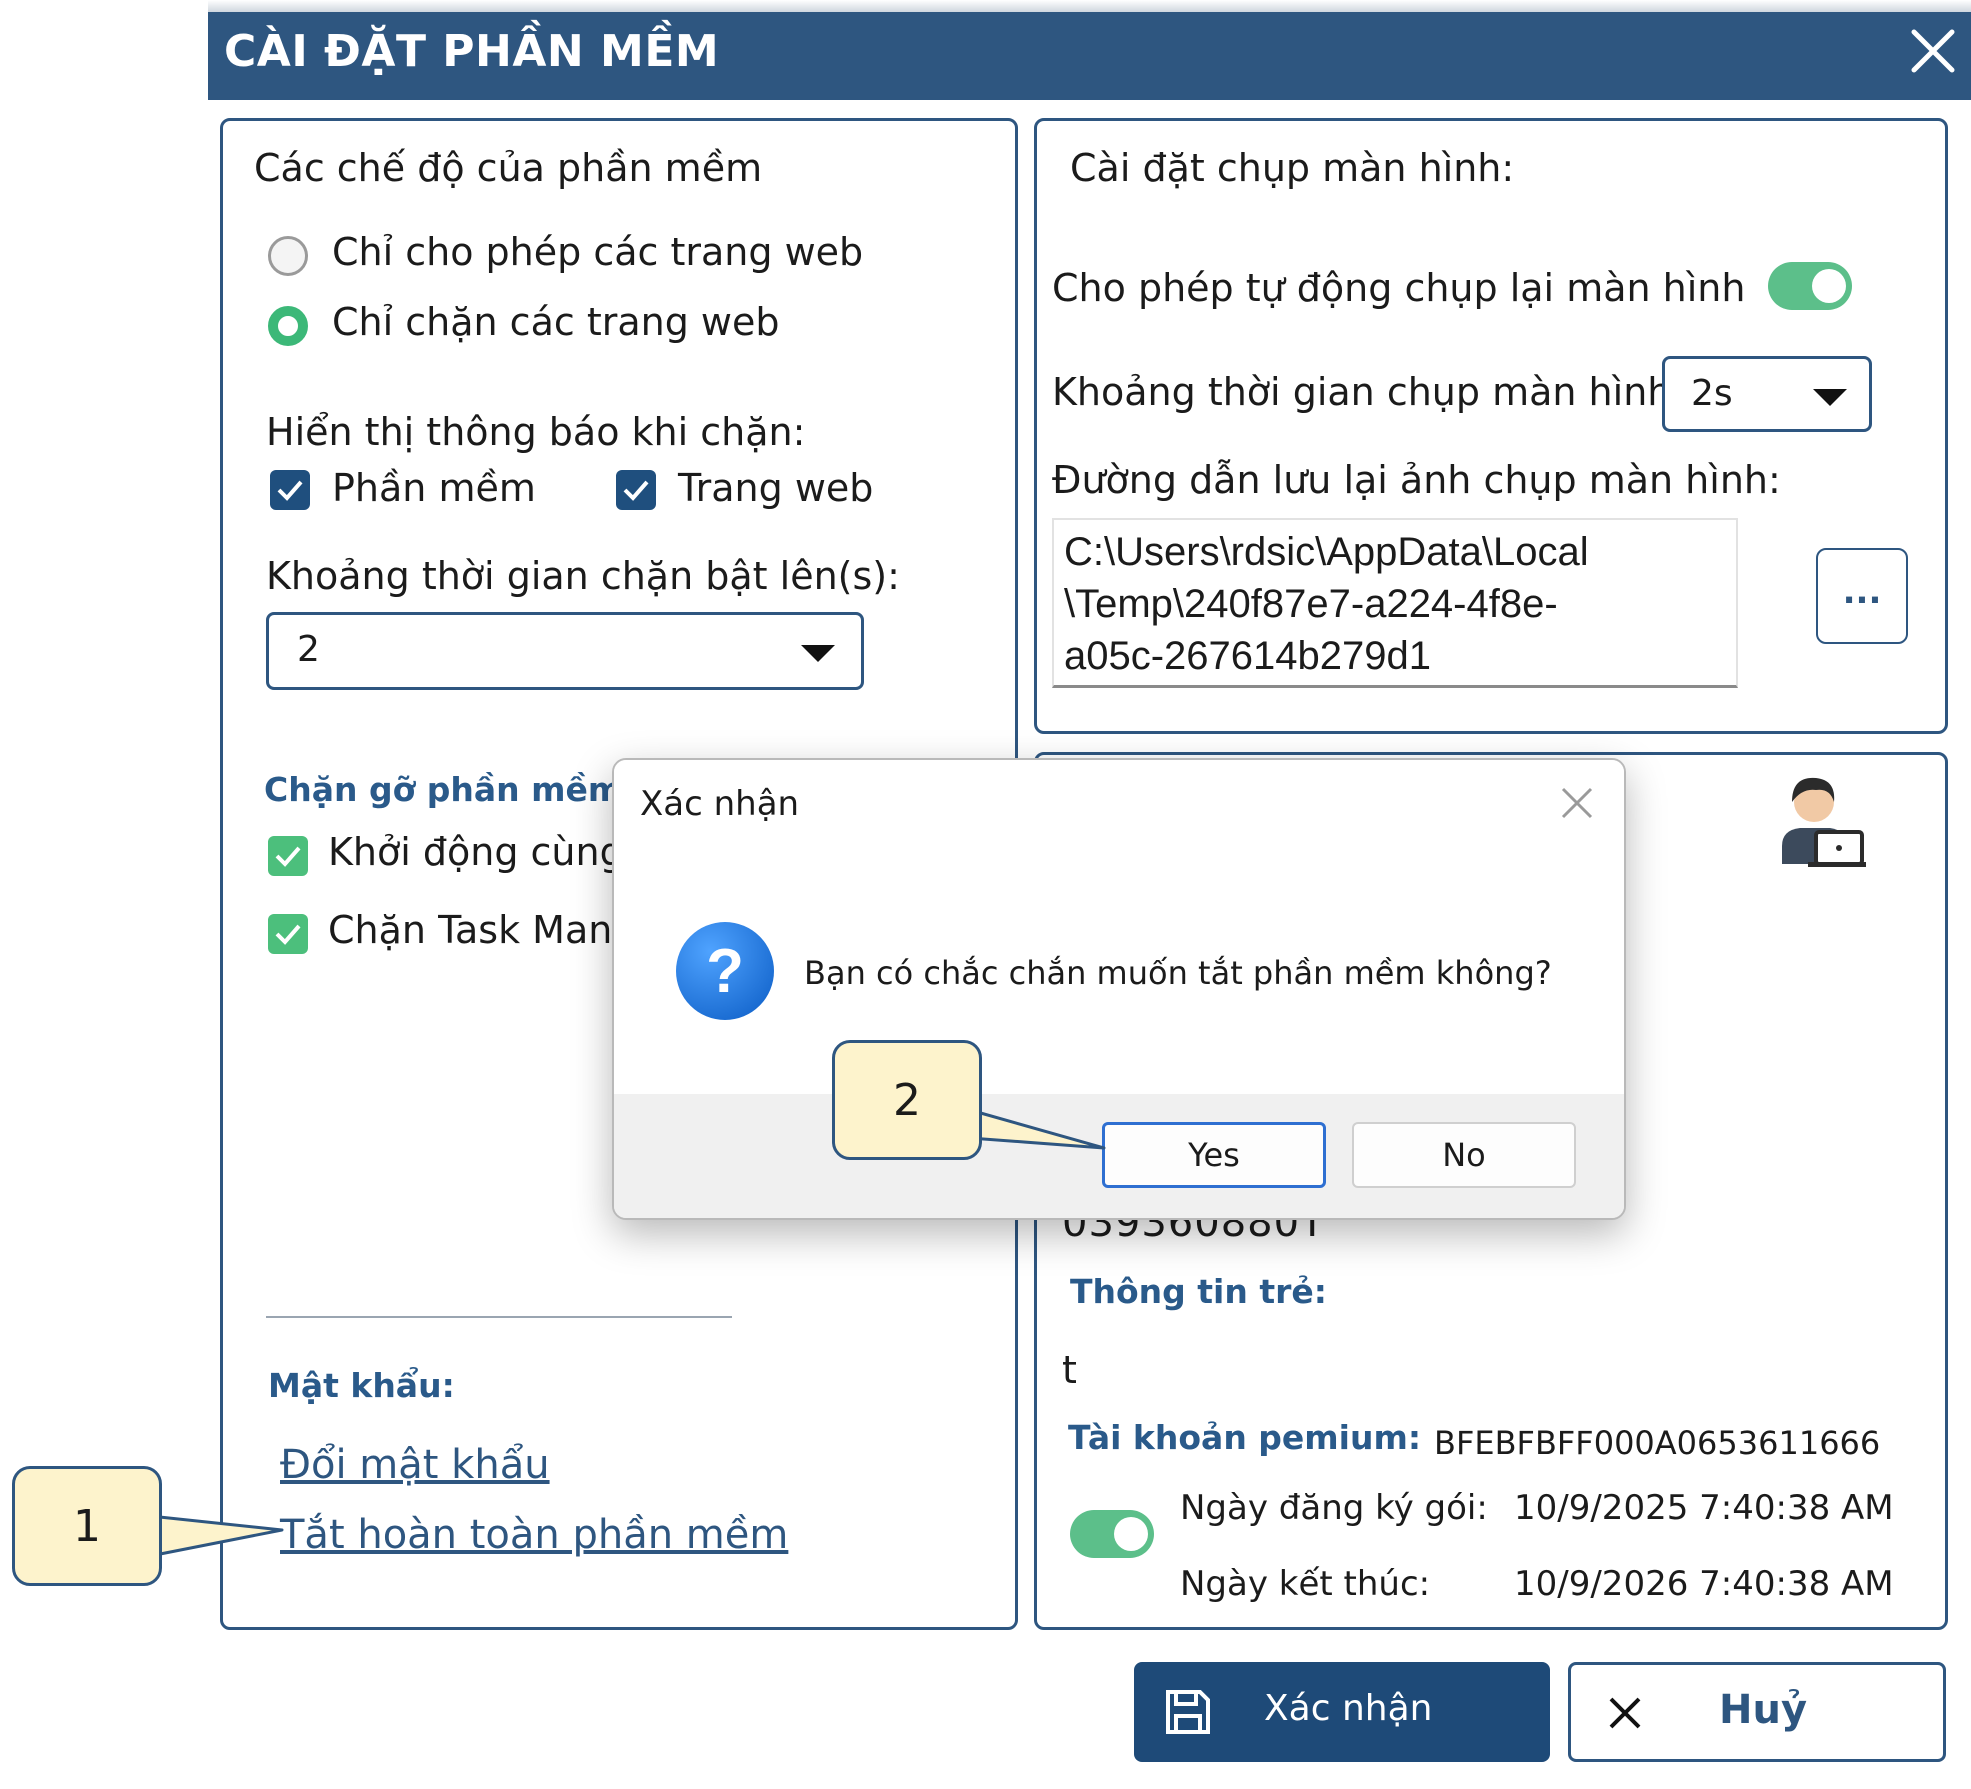 The image size is (1971, 1789). I want to click on callout-2-label: 2, so click(907, 1100).